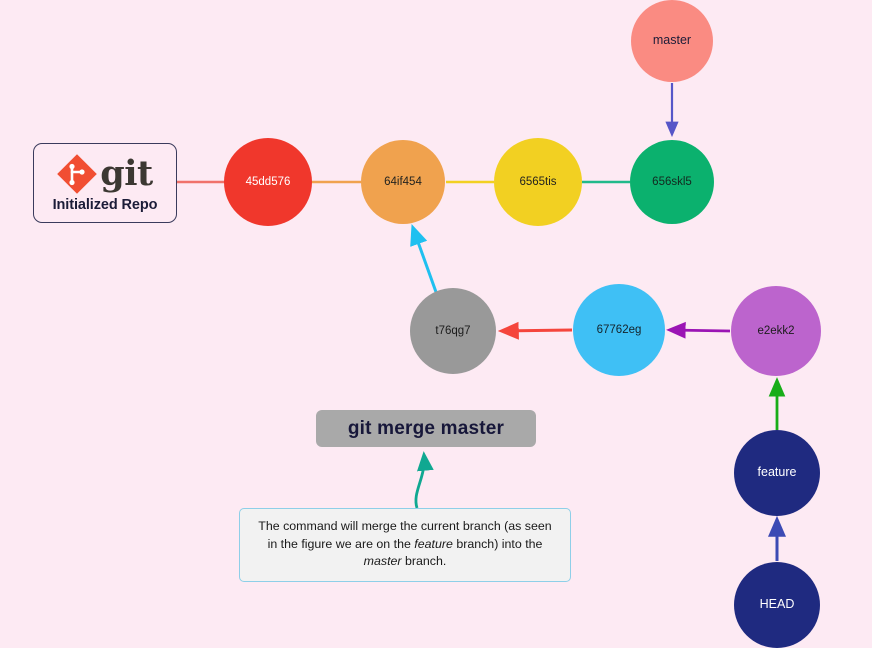 The image size is (872, 648). I want to click on git-wordmark: git, so click(126, 173).